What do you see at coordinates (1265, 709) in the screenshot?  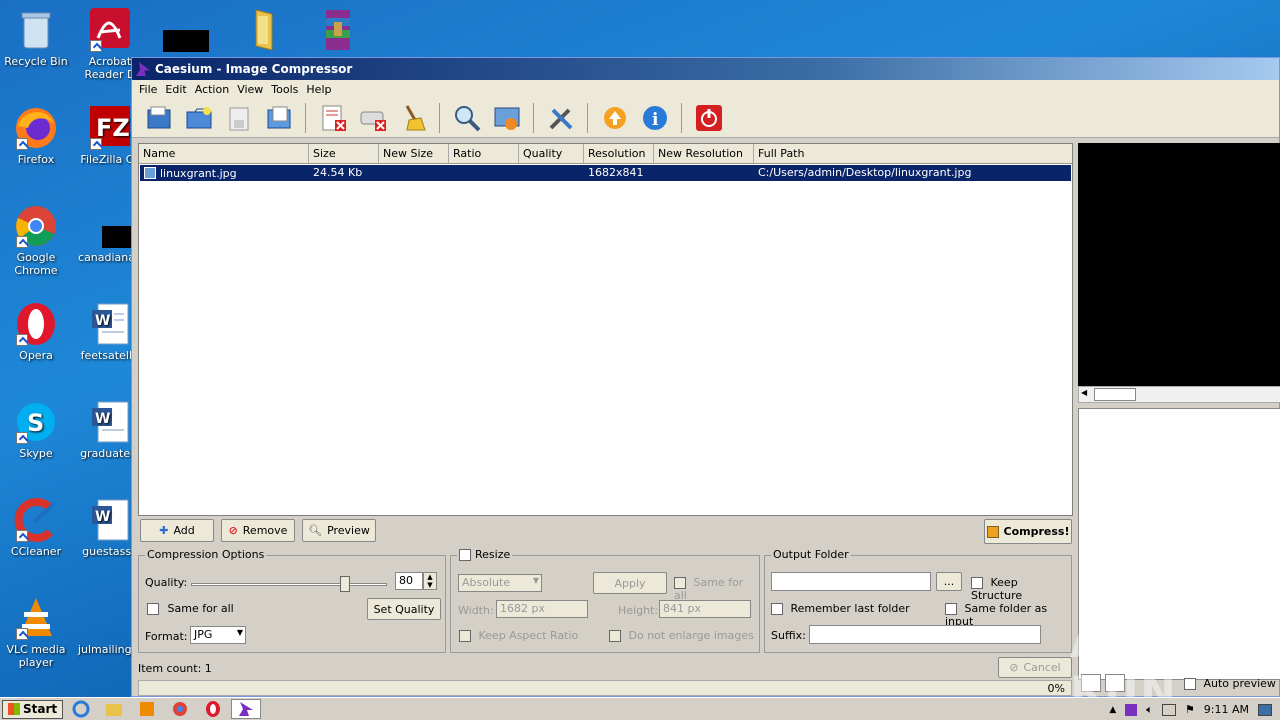 I see `show-desktop-icon` at bounding box center [1265, 709].